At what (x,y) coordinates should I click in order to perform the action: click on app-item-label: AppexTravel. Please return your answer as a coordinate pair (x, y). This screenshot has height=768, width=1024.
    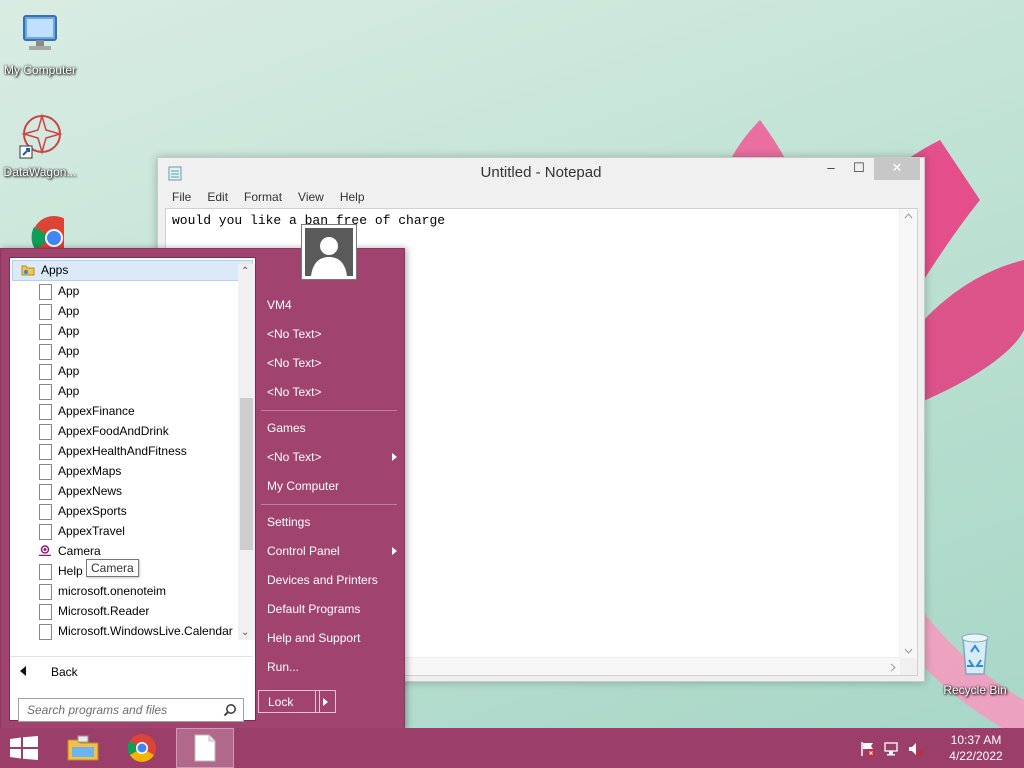
    Looking at the image, I should click on (91, 531).